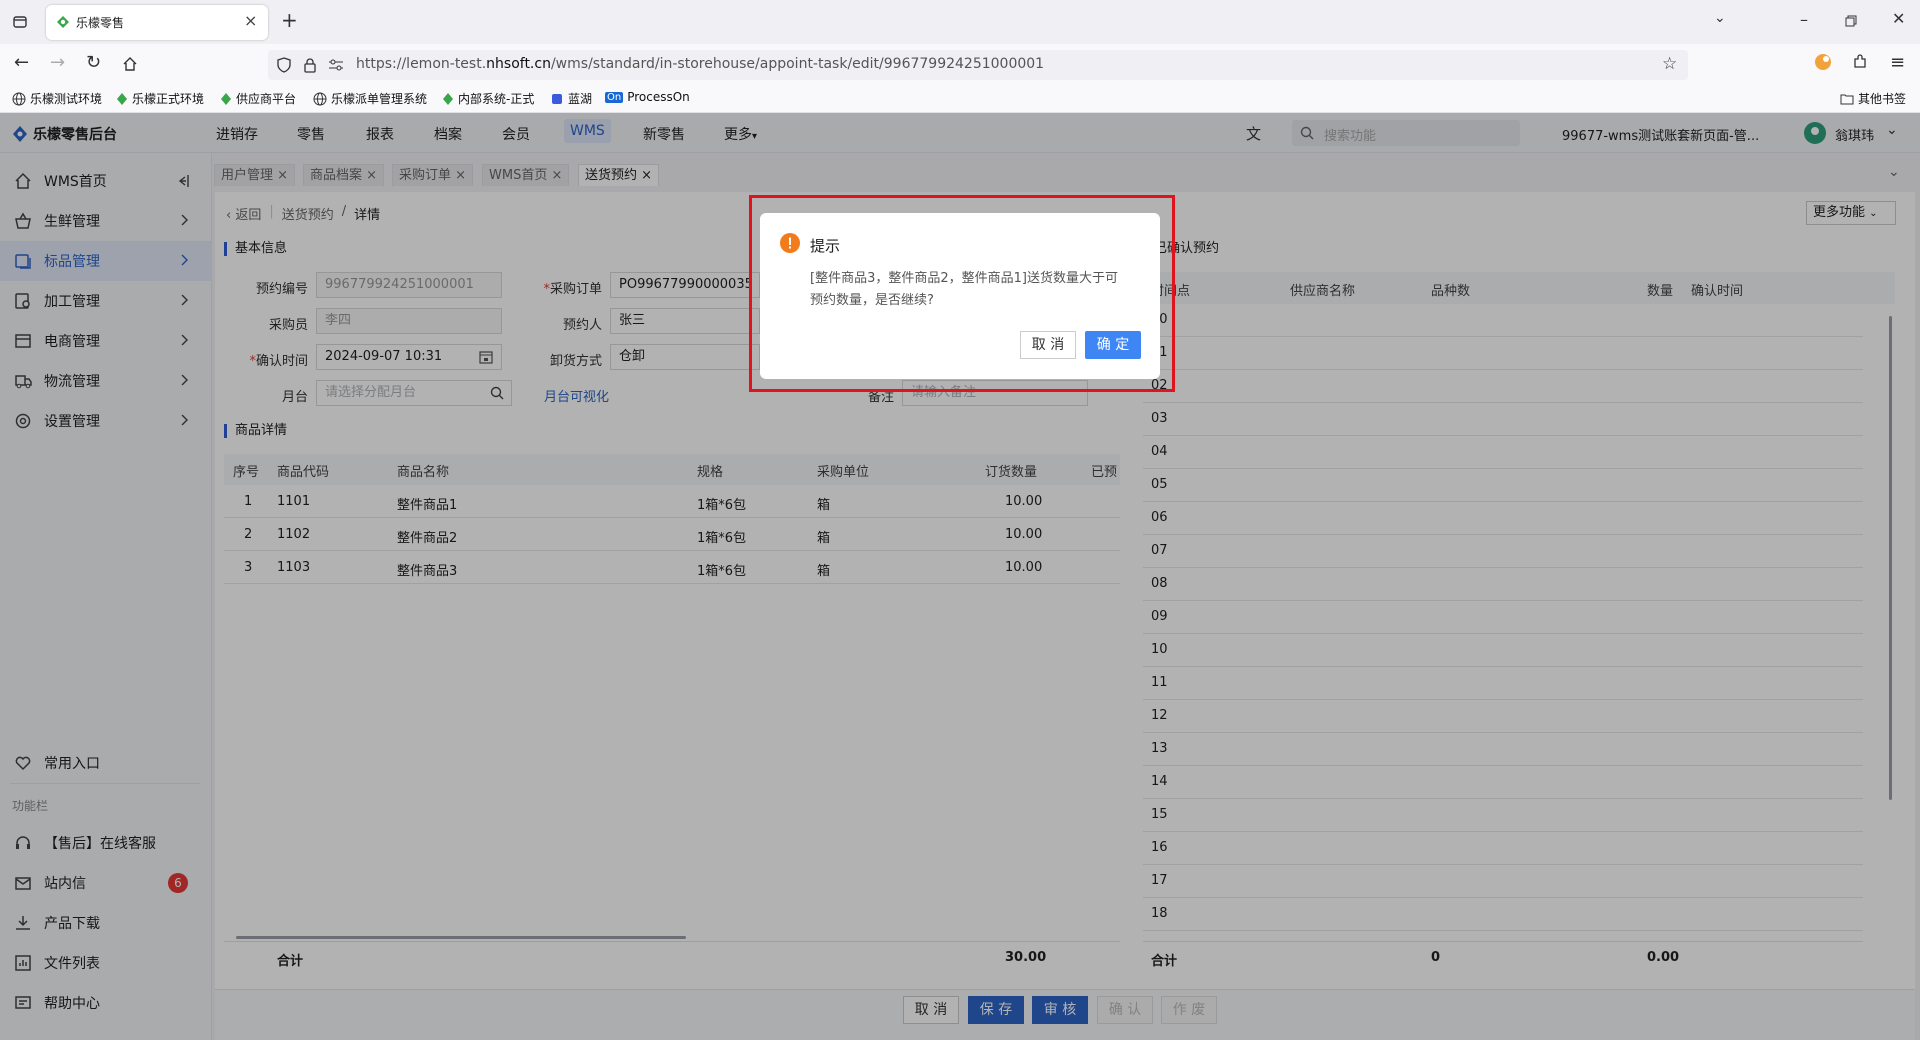  Describe the element at coordinates (130, 64) in the screenshot. I see `home-icon` at that location.